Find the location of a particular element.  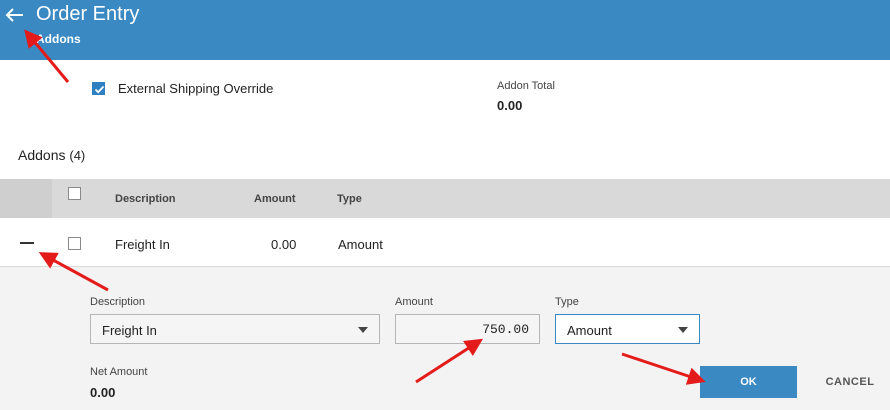

ok-button: OK is located at coordinates (748, 382).